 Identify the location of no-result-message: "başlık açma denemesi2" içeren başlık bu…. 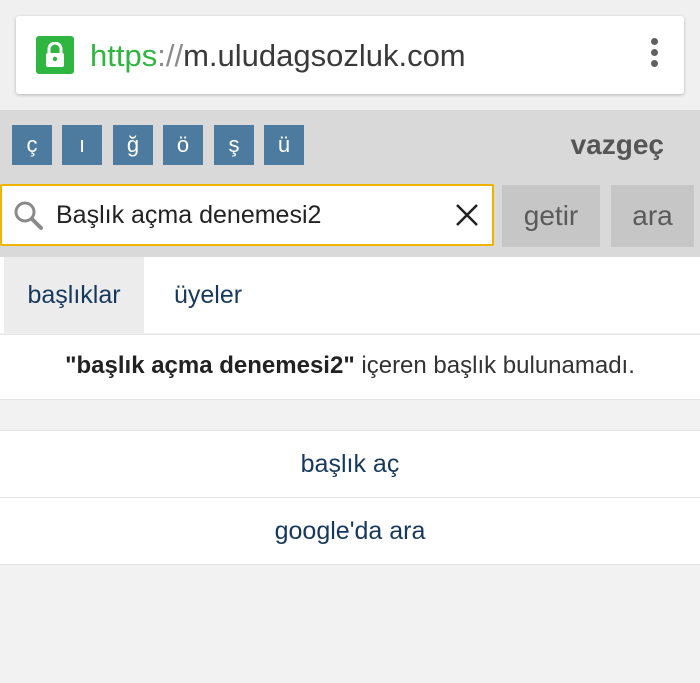
(350, 367).